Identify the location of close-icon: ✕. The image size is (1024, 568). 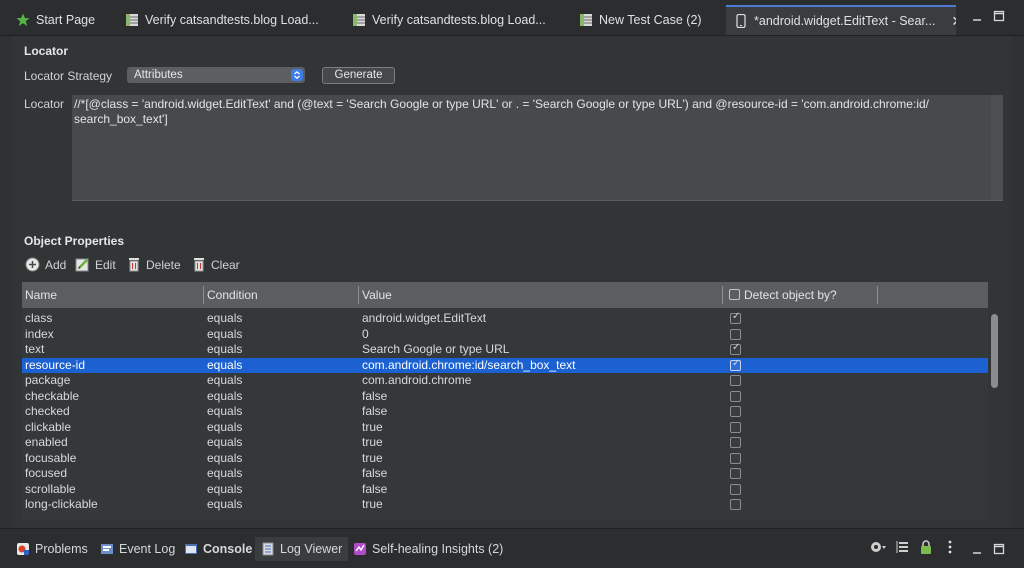
(953, 21).